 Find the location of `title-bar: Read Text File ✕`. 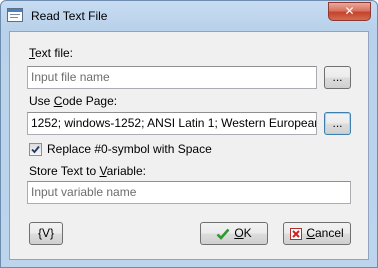

title-bar: Read Text File ✕ is located at coordinates (189, 16).